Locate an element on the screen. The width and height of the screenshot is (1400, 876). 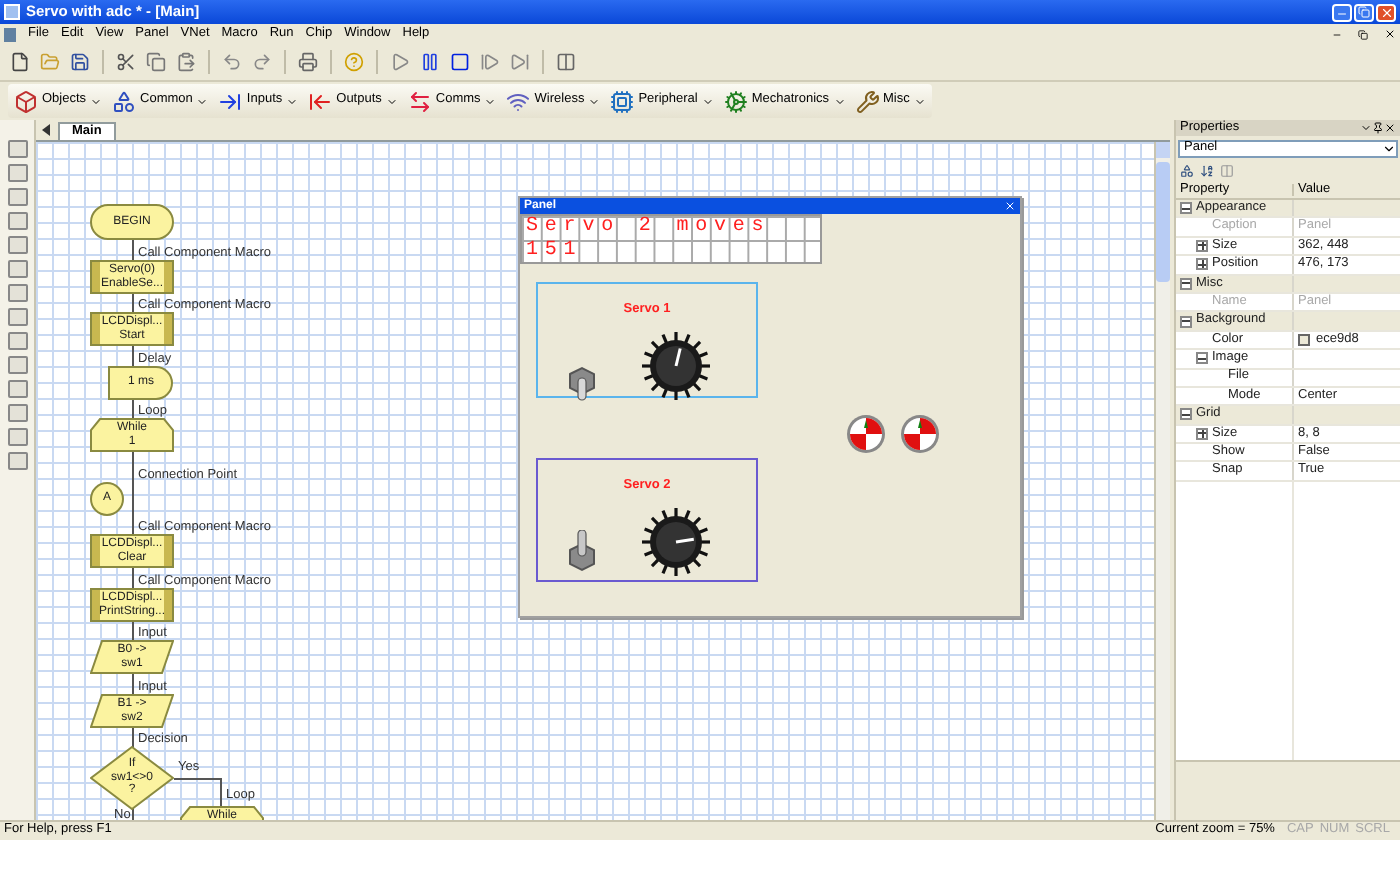
document-icon is located at coordinates (10, 34).